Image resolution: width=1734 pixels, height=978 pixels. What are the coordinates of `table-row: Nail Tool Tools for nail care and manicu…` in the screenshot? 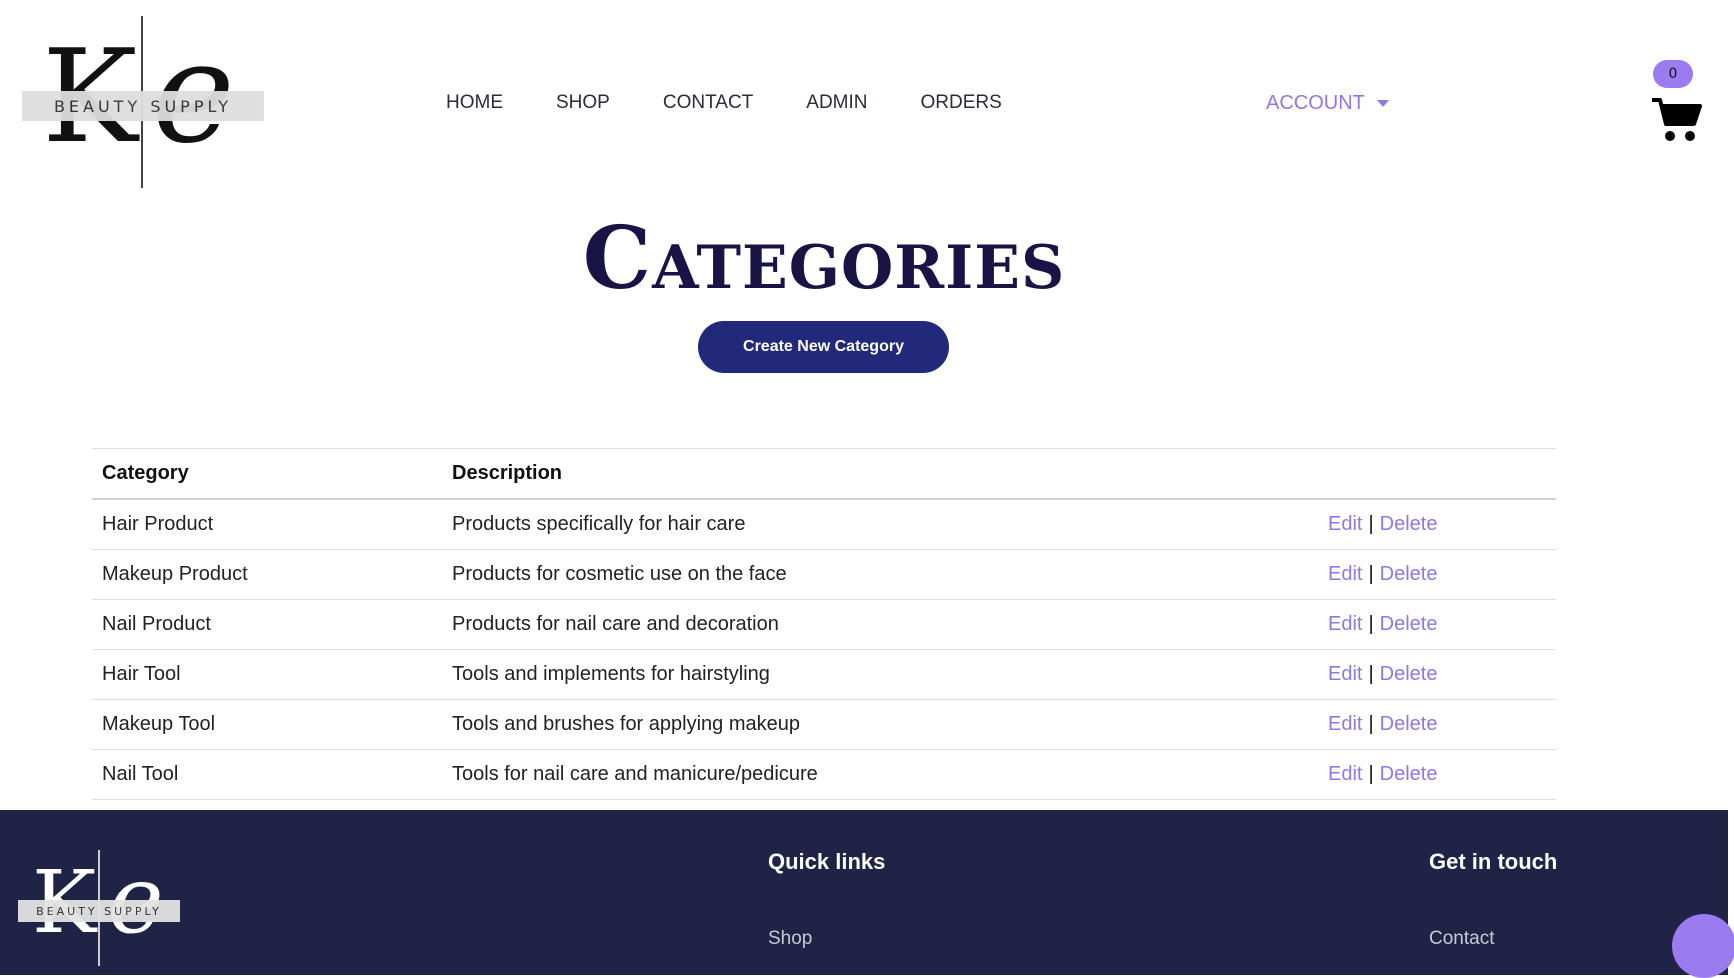 It's located at (824, 774).